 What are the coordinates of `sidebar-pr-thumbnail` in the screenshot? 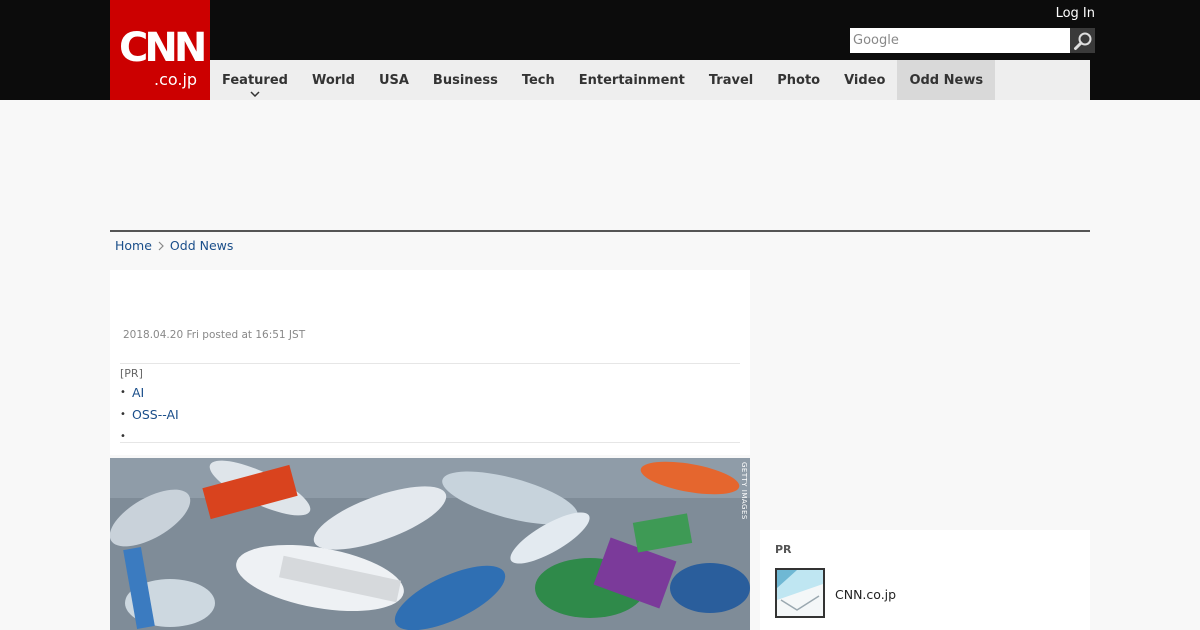 It's located at (800, 593).